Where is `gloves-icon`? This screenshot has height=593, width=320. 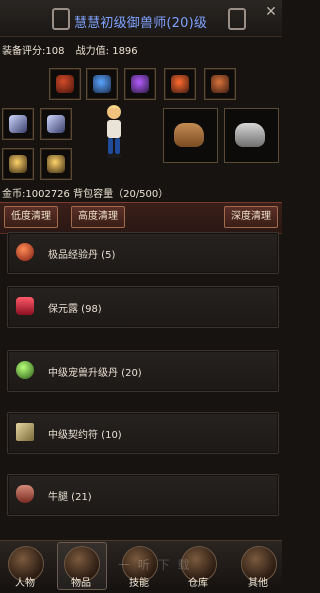
gloves-icon is located at coordinates (140, 84).